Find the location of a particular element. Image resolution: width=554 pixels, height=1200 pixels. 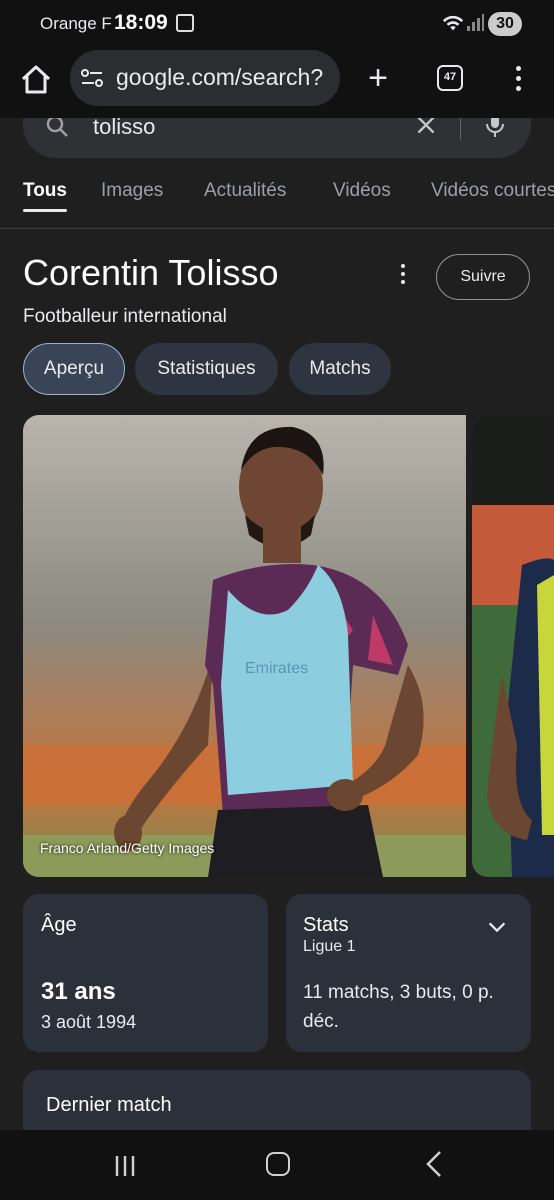

age-value: 31 ans is located at coordinates (78, 991).